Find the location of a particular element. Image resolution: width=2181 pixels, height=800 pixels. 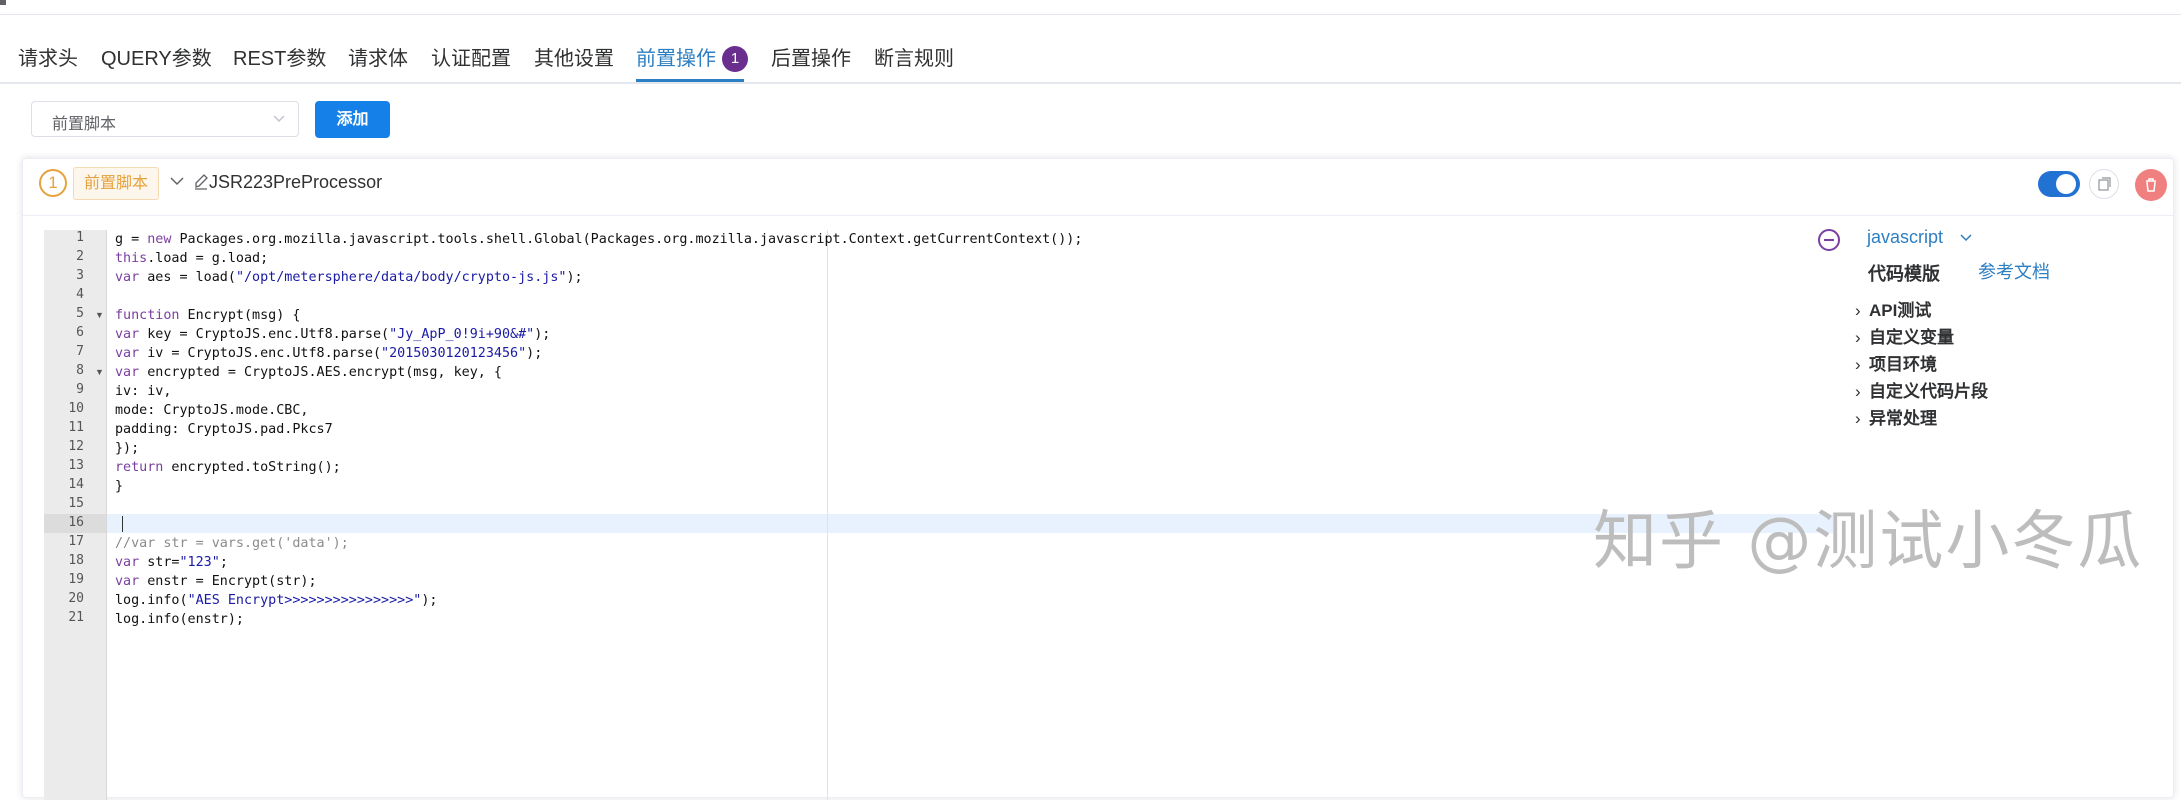

line-number: 15 is located at coordinates (76, 503).